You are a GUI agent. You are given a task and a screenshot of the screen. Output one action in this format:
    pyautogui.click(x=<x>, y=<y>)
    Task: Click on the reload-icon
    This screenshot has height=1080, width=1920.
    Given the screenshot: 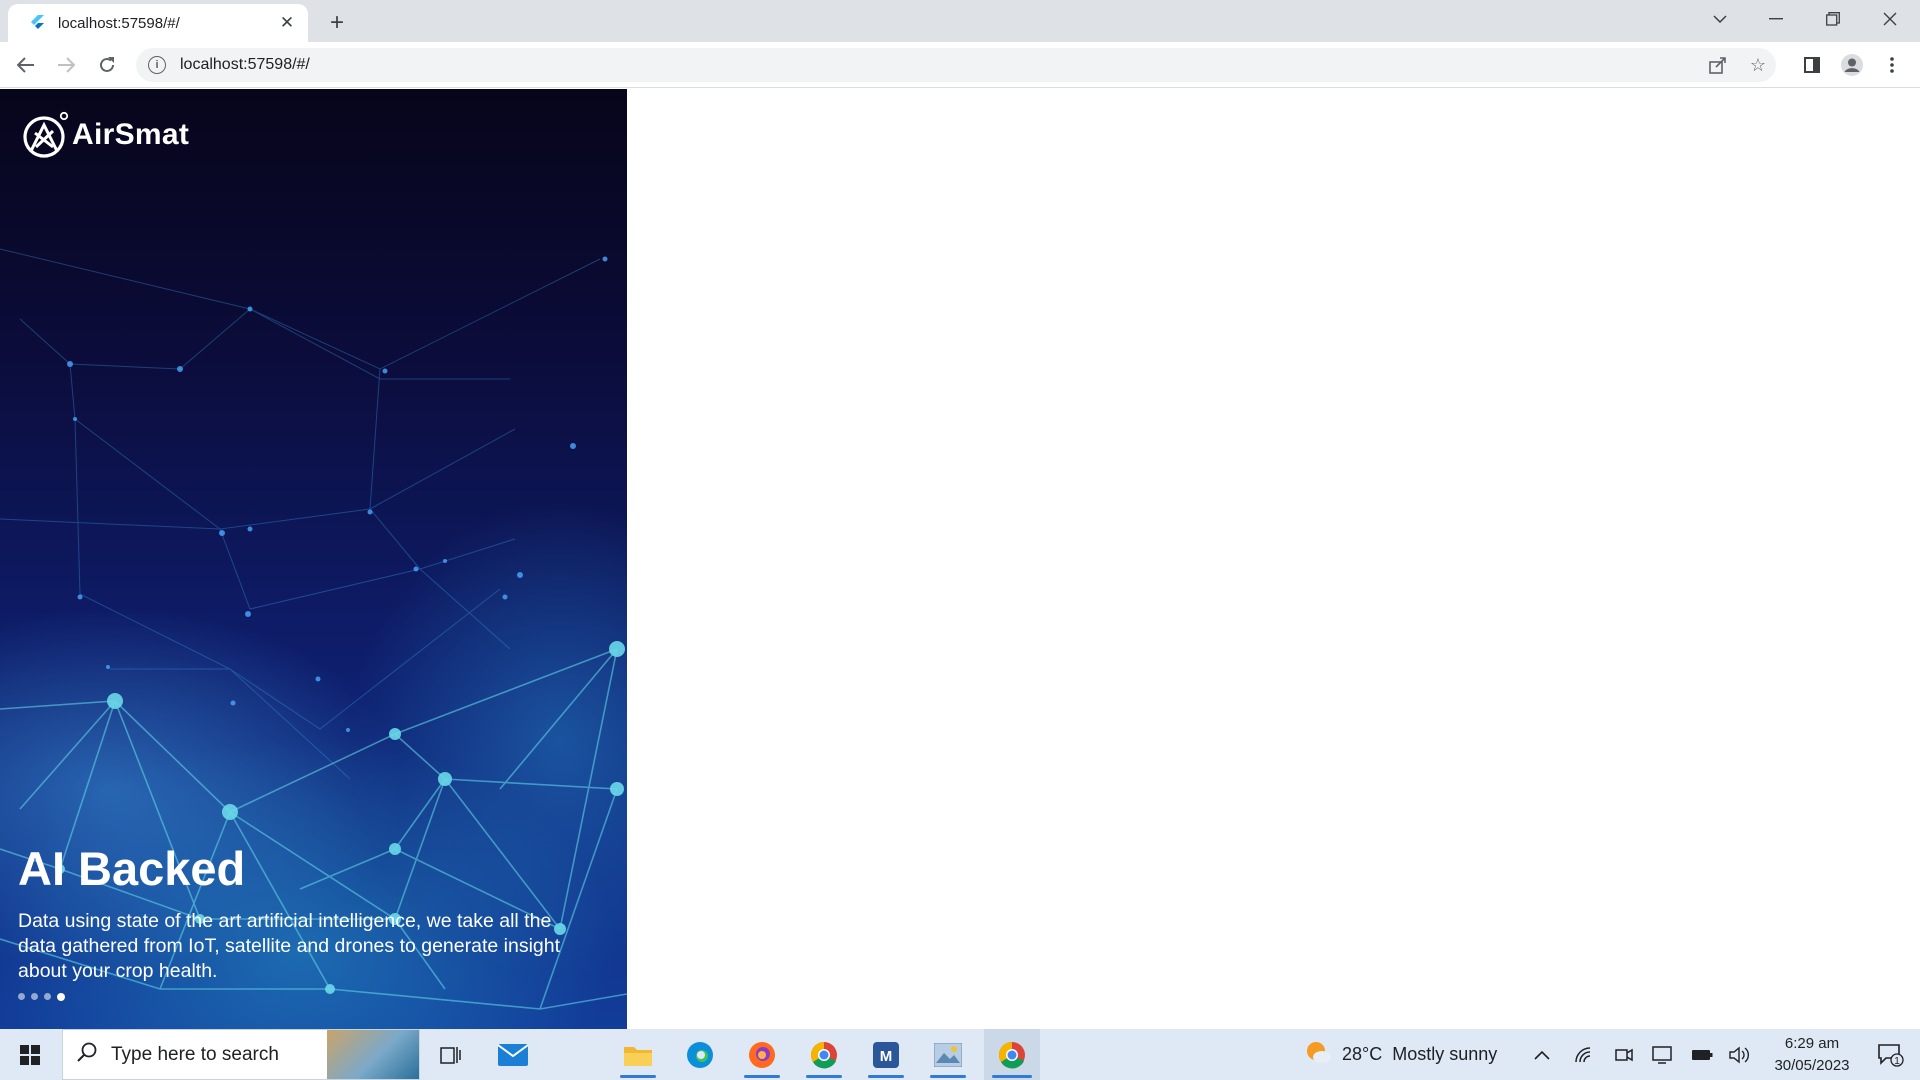 What is the action you would take?
    pyautogui.click(x=107, y=65)
    